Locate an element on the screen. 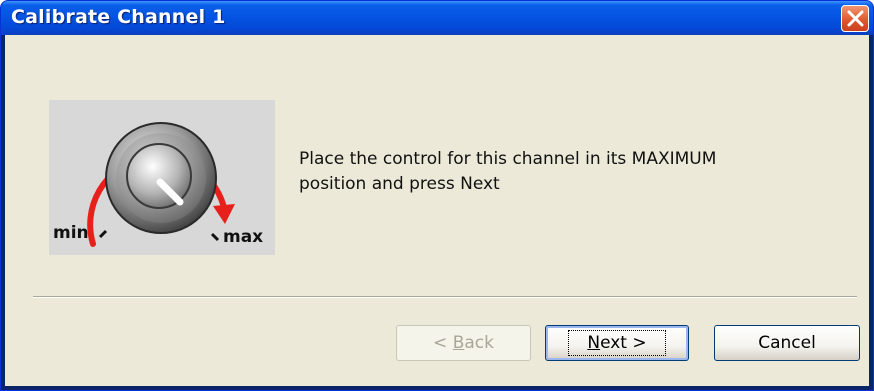  knob-illustration: min max is located at coordinates (162, 177).